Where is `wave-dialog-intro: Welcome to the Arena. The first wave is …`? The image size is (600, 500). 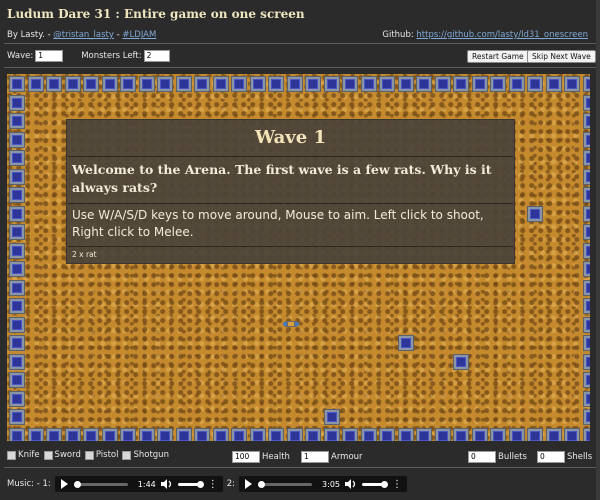
wave-dialog-intro: Welcome to the Arena. The first wave is … is located at coordinates (282, 178).